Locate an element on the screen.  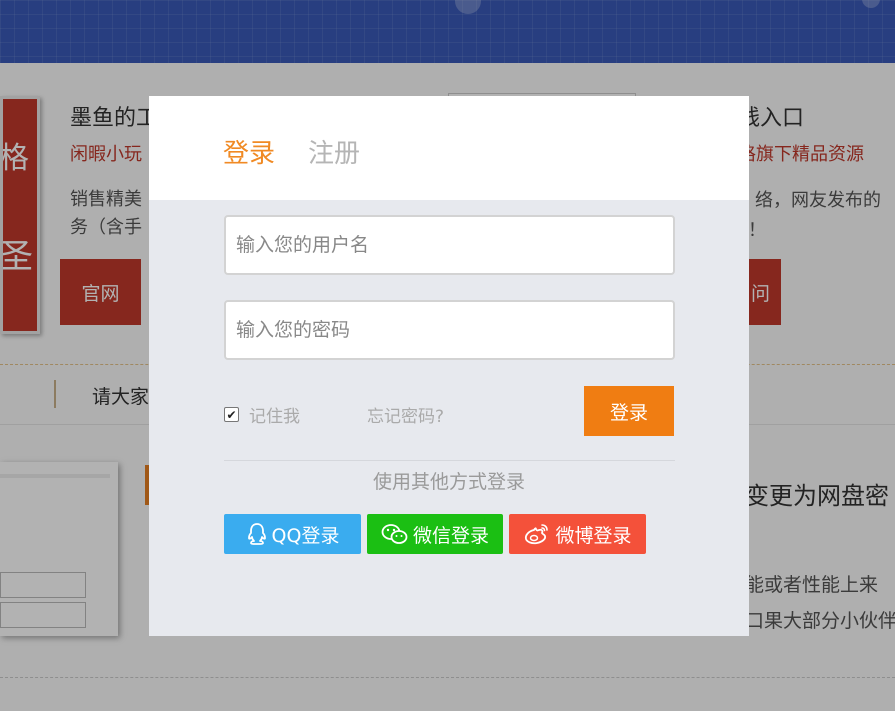
weibo-login-button: 微博登录 is located at coordinates (577, 534).